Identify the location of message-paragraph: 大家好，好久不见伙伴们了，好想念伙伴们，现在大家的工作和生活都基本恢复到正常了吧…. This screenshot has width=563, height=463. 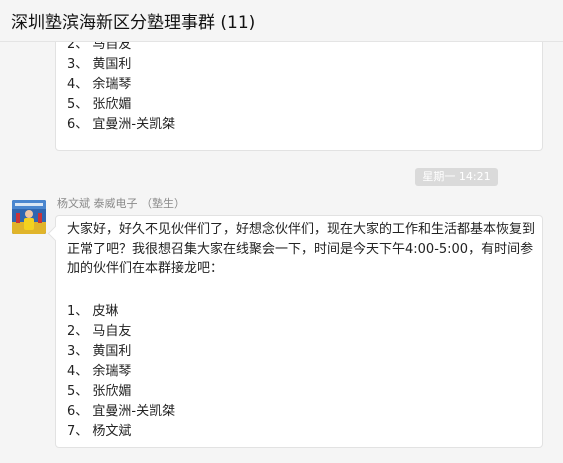
(301, 249).